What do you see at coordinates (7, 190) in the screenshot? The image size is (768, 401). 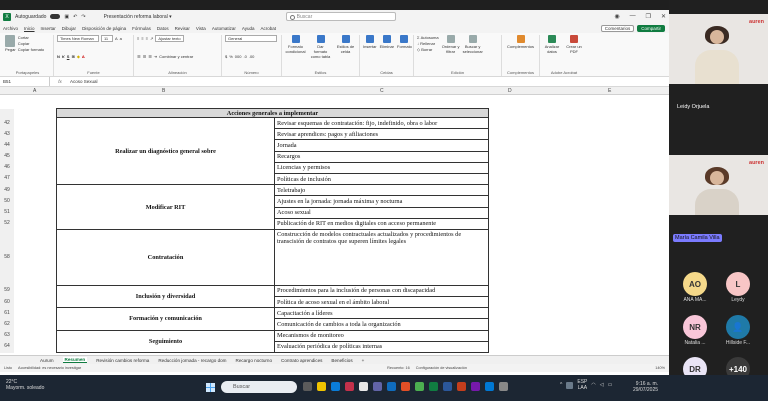 I see `row-header: 49` at bounding box center [7, 190].